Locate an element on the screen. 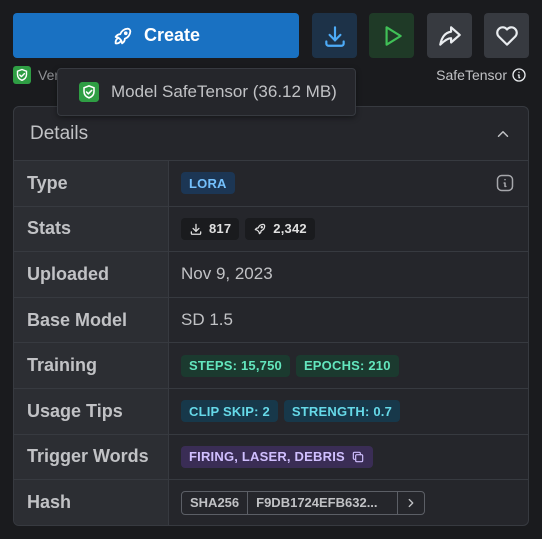 Image resolution: width=542 pixels, height=539 pixels. chevron-right-icon is located at coordinates (411, 503).